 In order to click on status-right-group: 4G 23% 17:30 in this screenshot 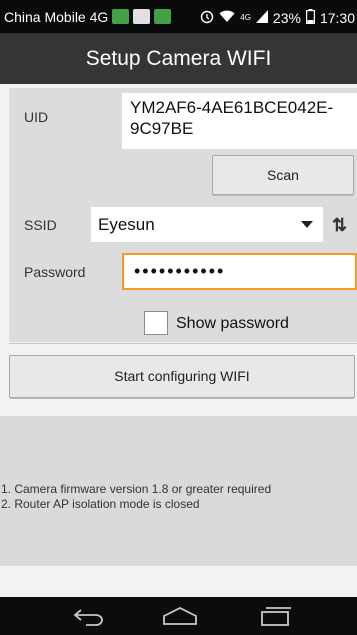, I will do `click(277, 18)`.